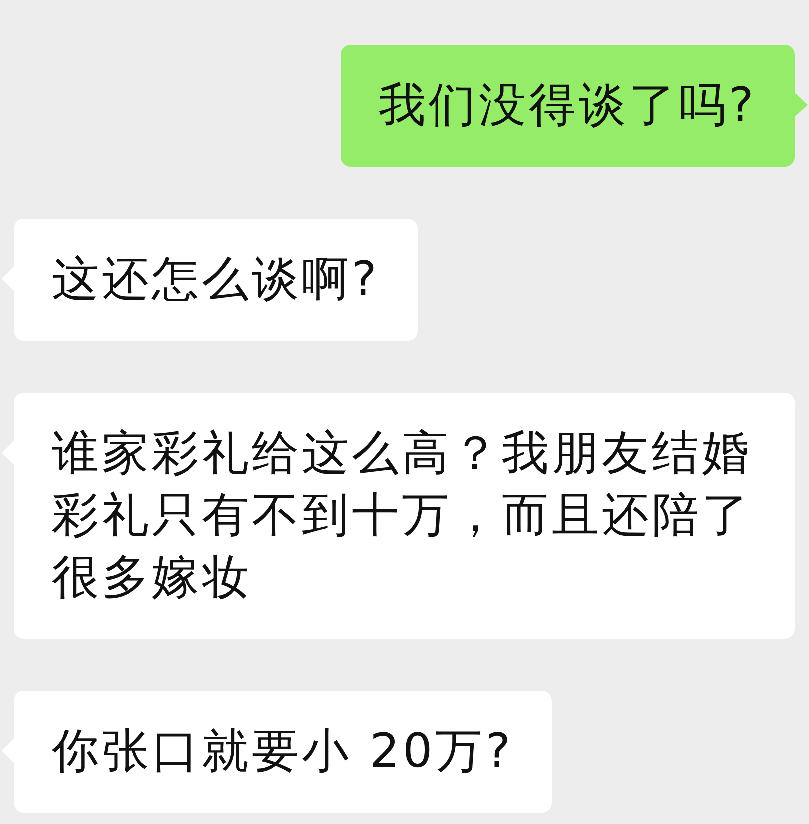 The width and height of the screenshot is (809, 824). Describe the element at coordinates (216, 280) in the screenshot. I see `received-message-bubble: 这还怎么谈啊?` at that location.